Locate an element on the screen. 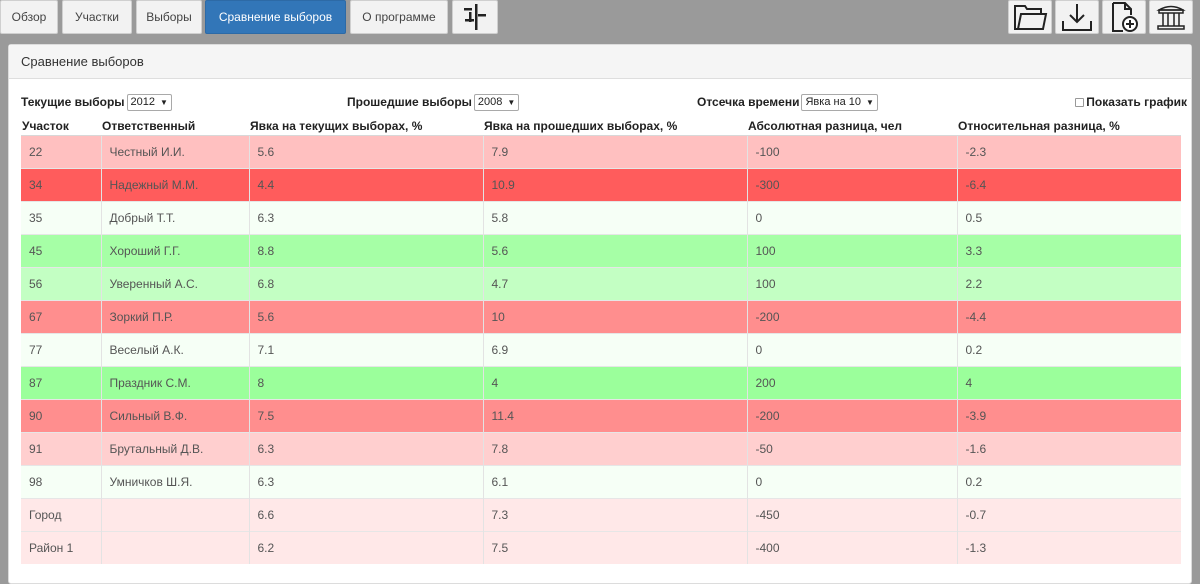 This screenshot has width=1200, height=584. tab-election-comparison: Сравнение выборов is located at coordinates (275, 17).